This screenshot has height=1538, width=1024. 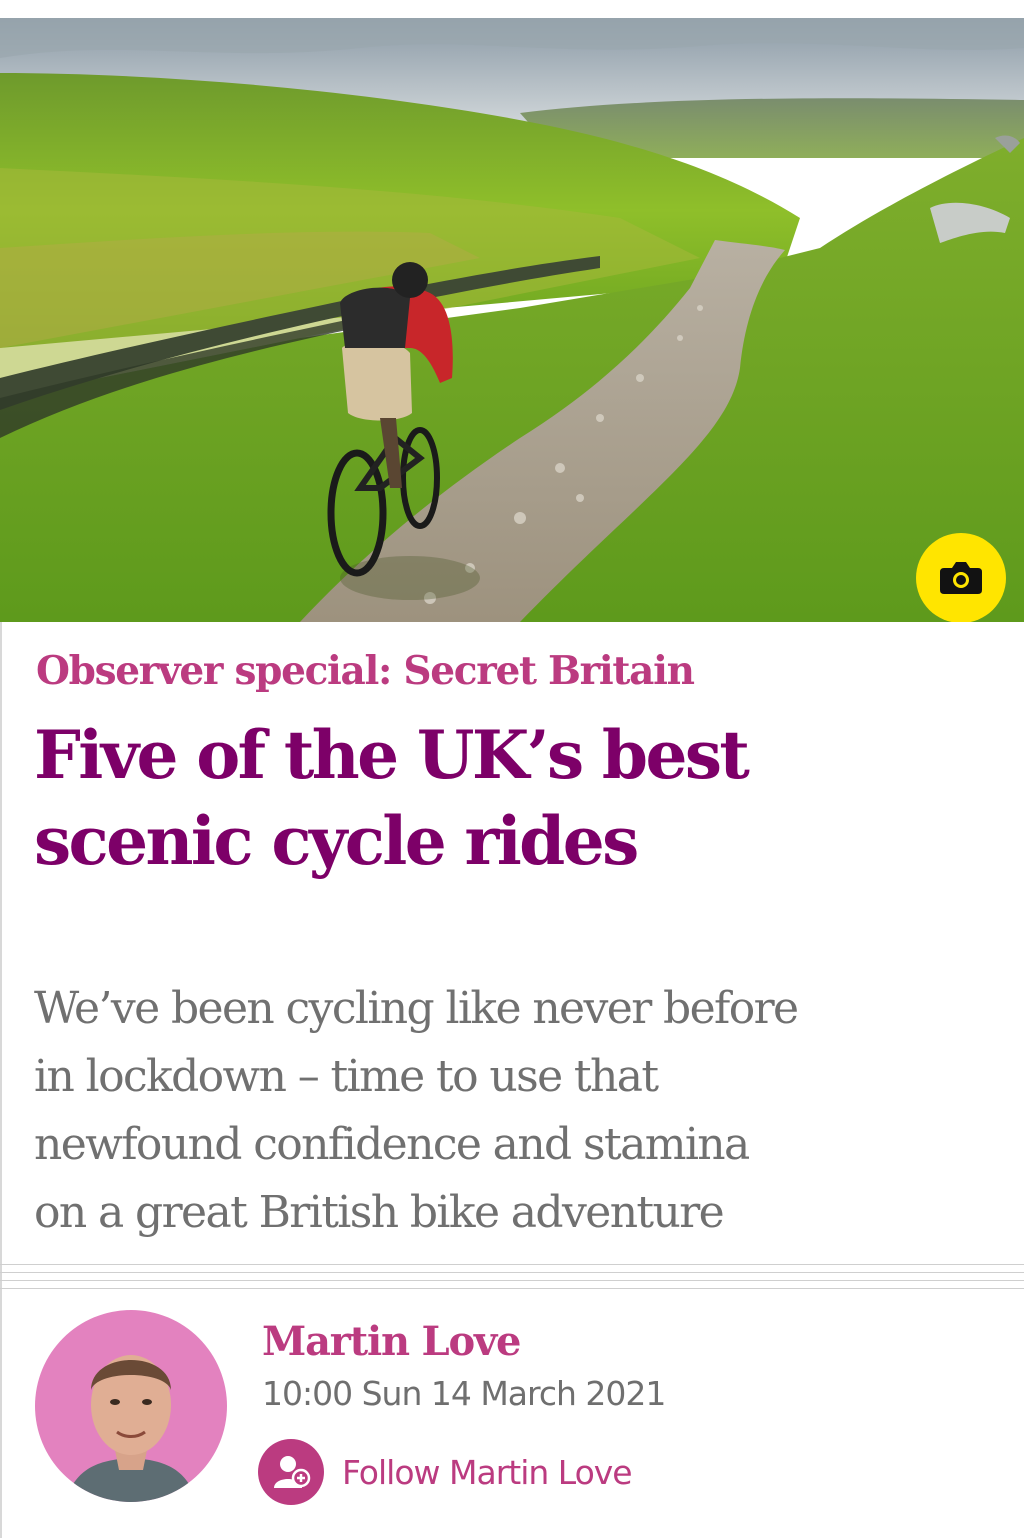 I want to click on status-bar-strip, so click(x=512, y=9).